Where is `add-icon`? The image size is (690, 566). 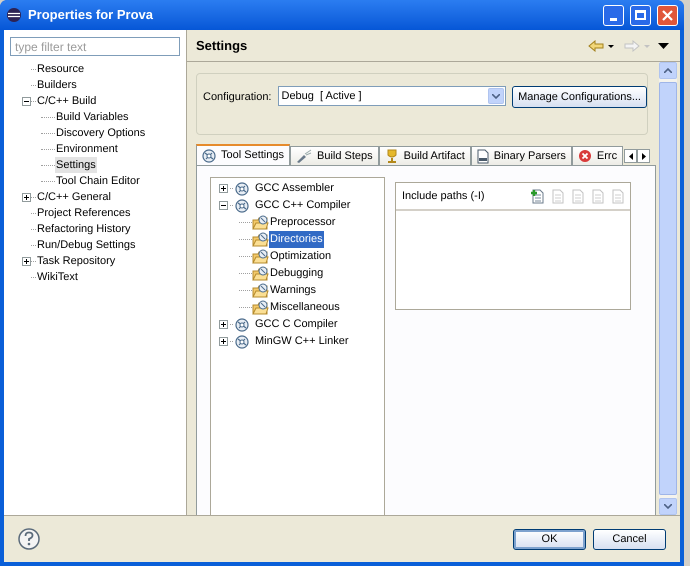 add-icon is located at coordinates (537, 196).